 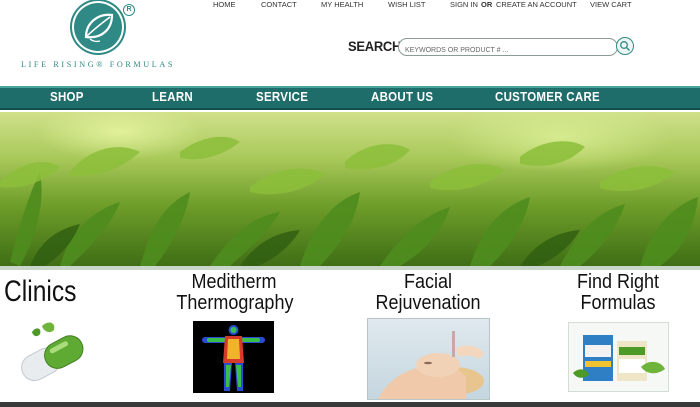 What do you see at coordinates (40, 292) in the screenshot?
I see `clinics-title: Clinics` at bounding box center [40, 292].